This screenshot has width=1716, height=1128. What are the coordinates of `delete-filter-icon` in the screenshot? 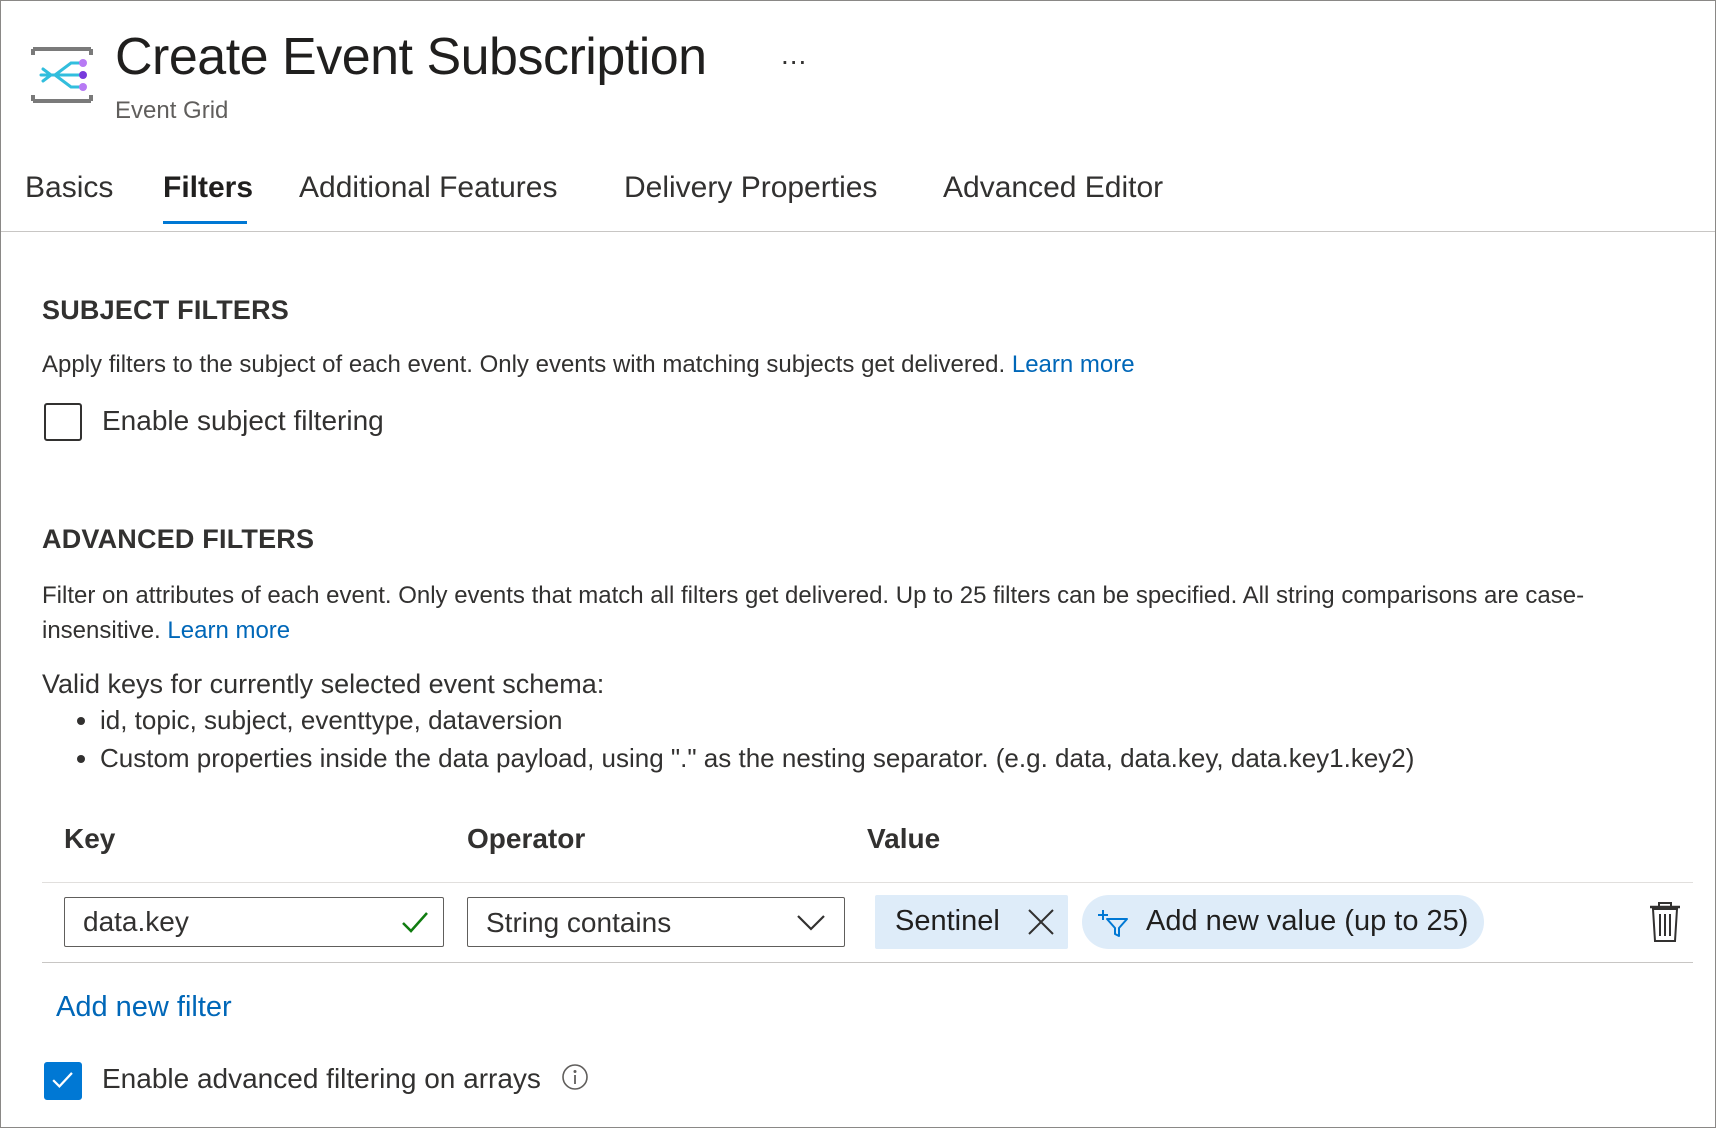 It's located at (1665, 922).